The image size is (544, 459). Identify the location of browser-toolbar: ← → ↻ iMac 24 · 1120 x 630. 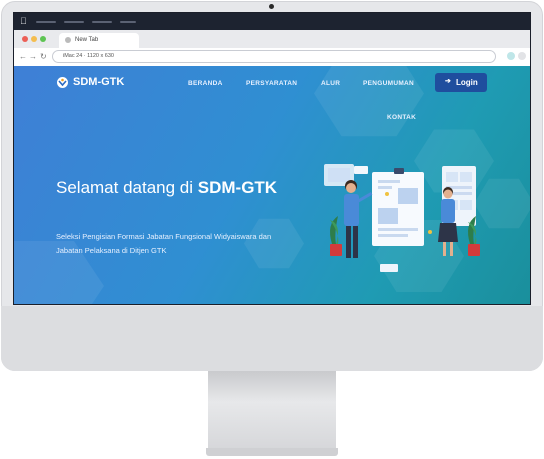
(272, 57).